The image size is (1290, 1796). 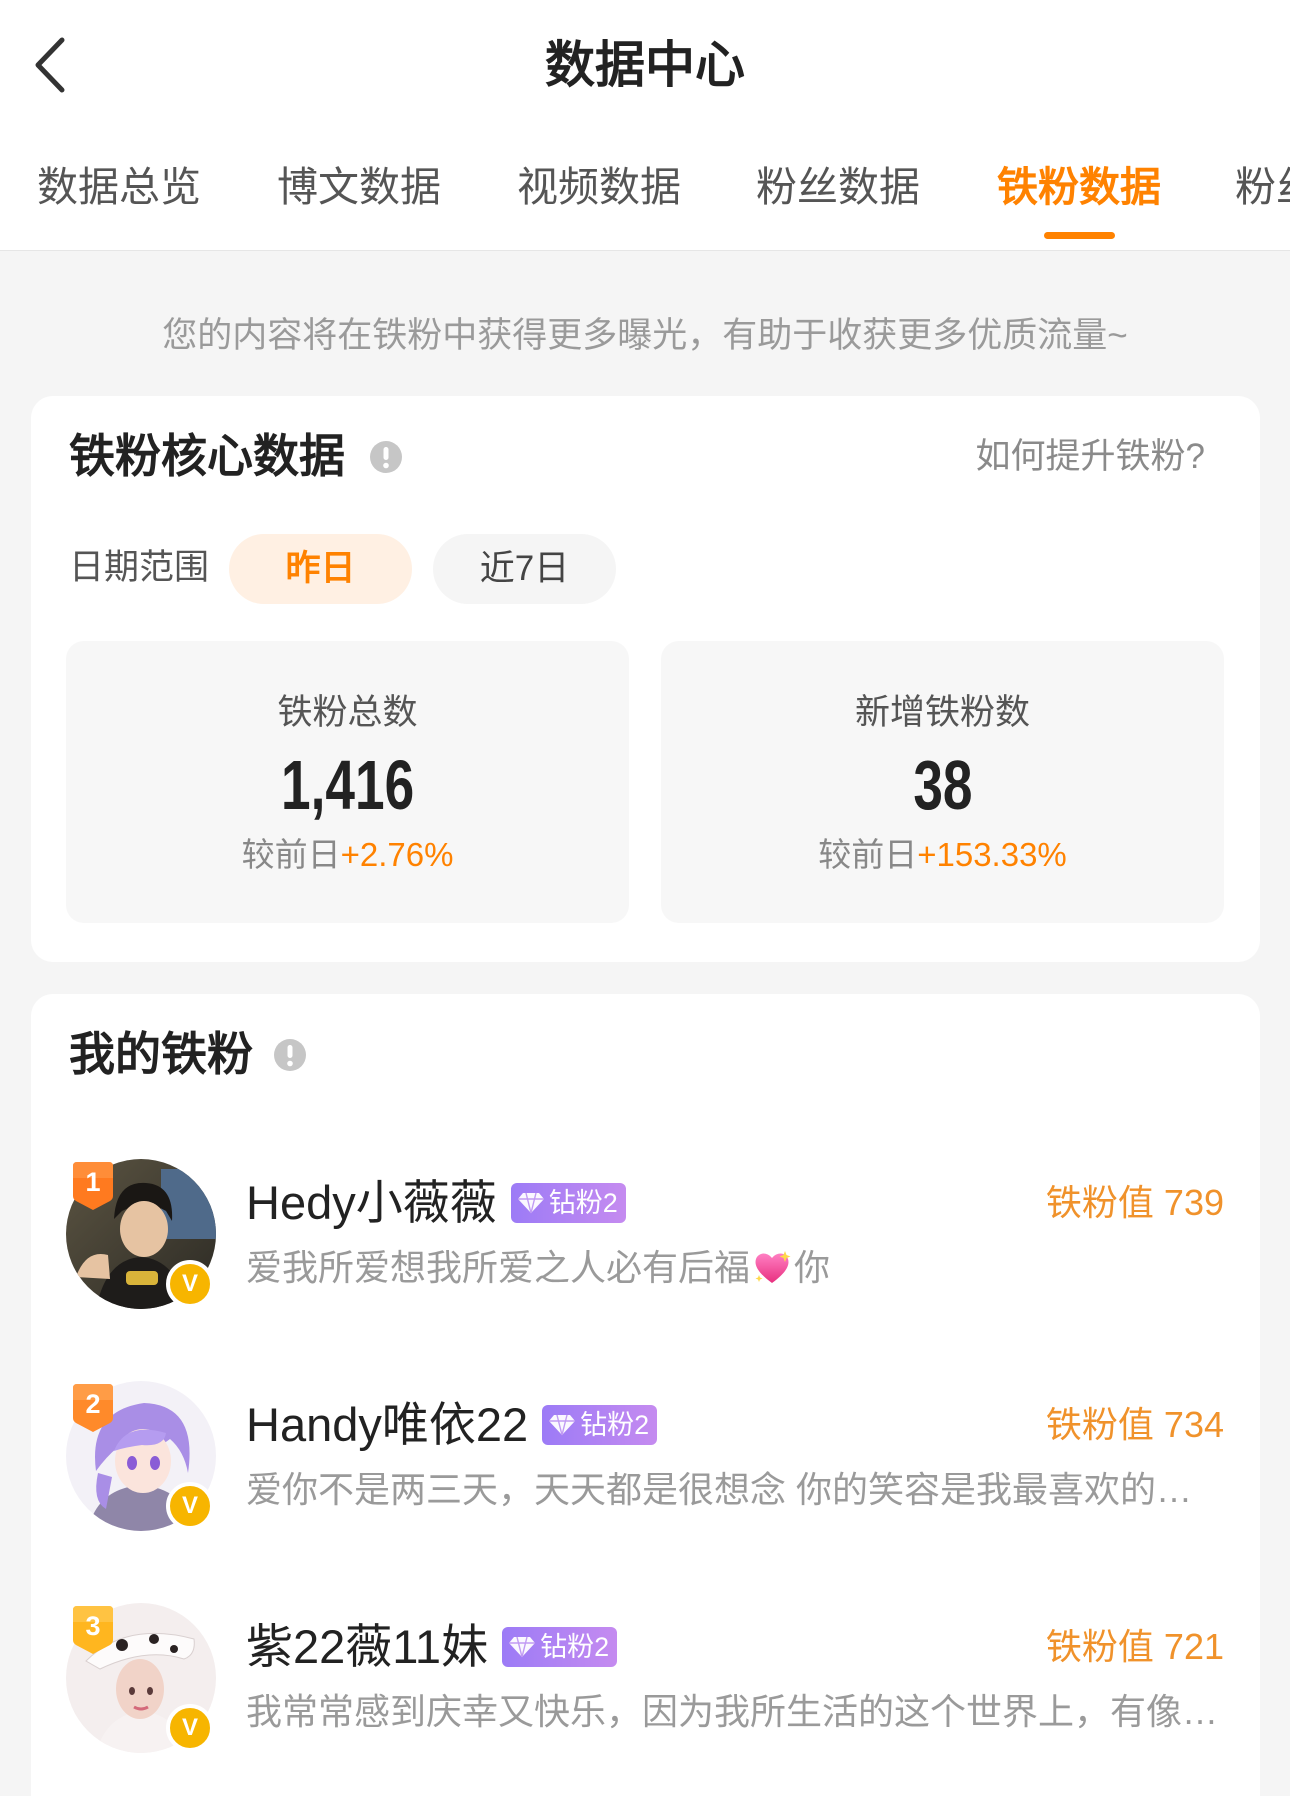 What do you see at coordinates (498, 1267) in the screenshot?
I see `bio-text: 爱我所爱想我所爱之人必有后福` at bounding box center [498, 1267].